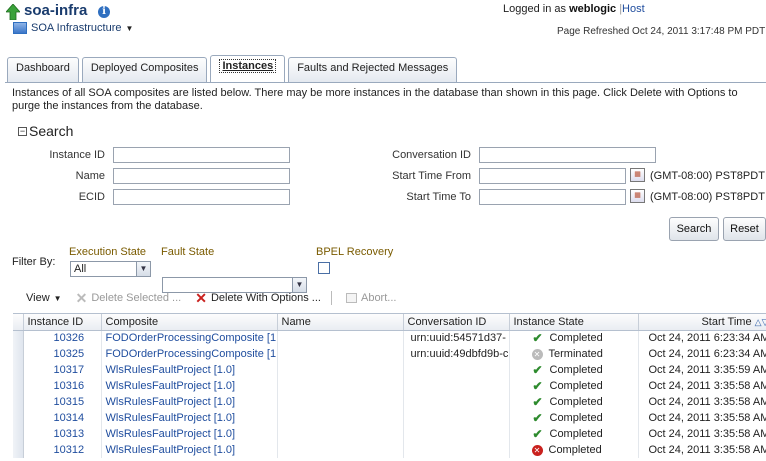  Describe the element at coordinates (201, 197) in the screenshot. I see `ecid-input` at that location.